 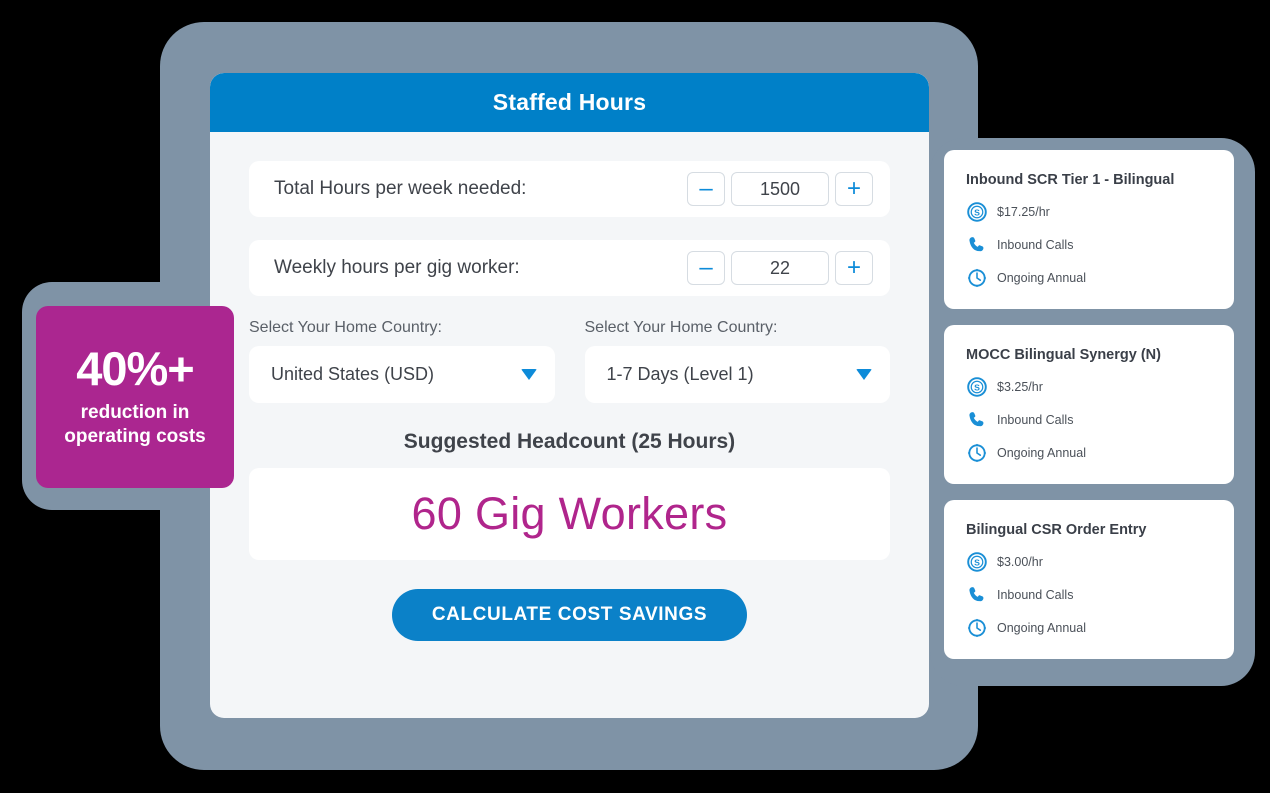 What do you see at coordinates (1056, 530) in the screenshot?
I see `service-card-title: Bilingual CSR Order Entry` at bounding box center [1056, 530].